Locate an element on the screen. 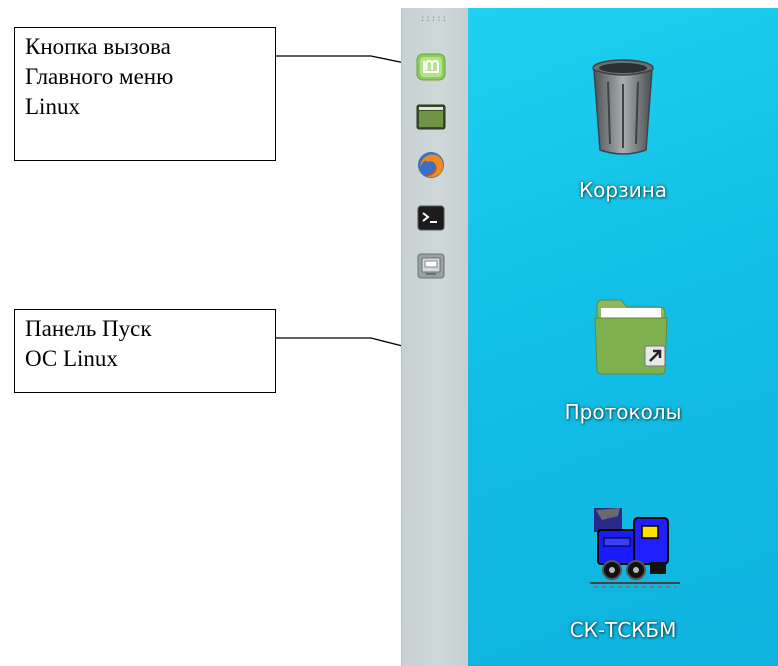 The image size is (778, 666). firefox-icon is located at coordinates (431, 165).